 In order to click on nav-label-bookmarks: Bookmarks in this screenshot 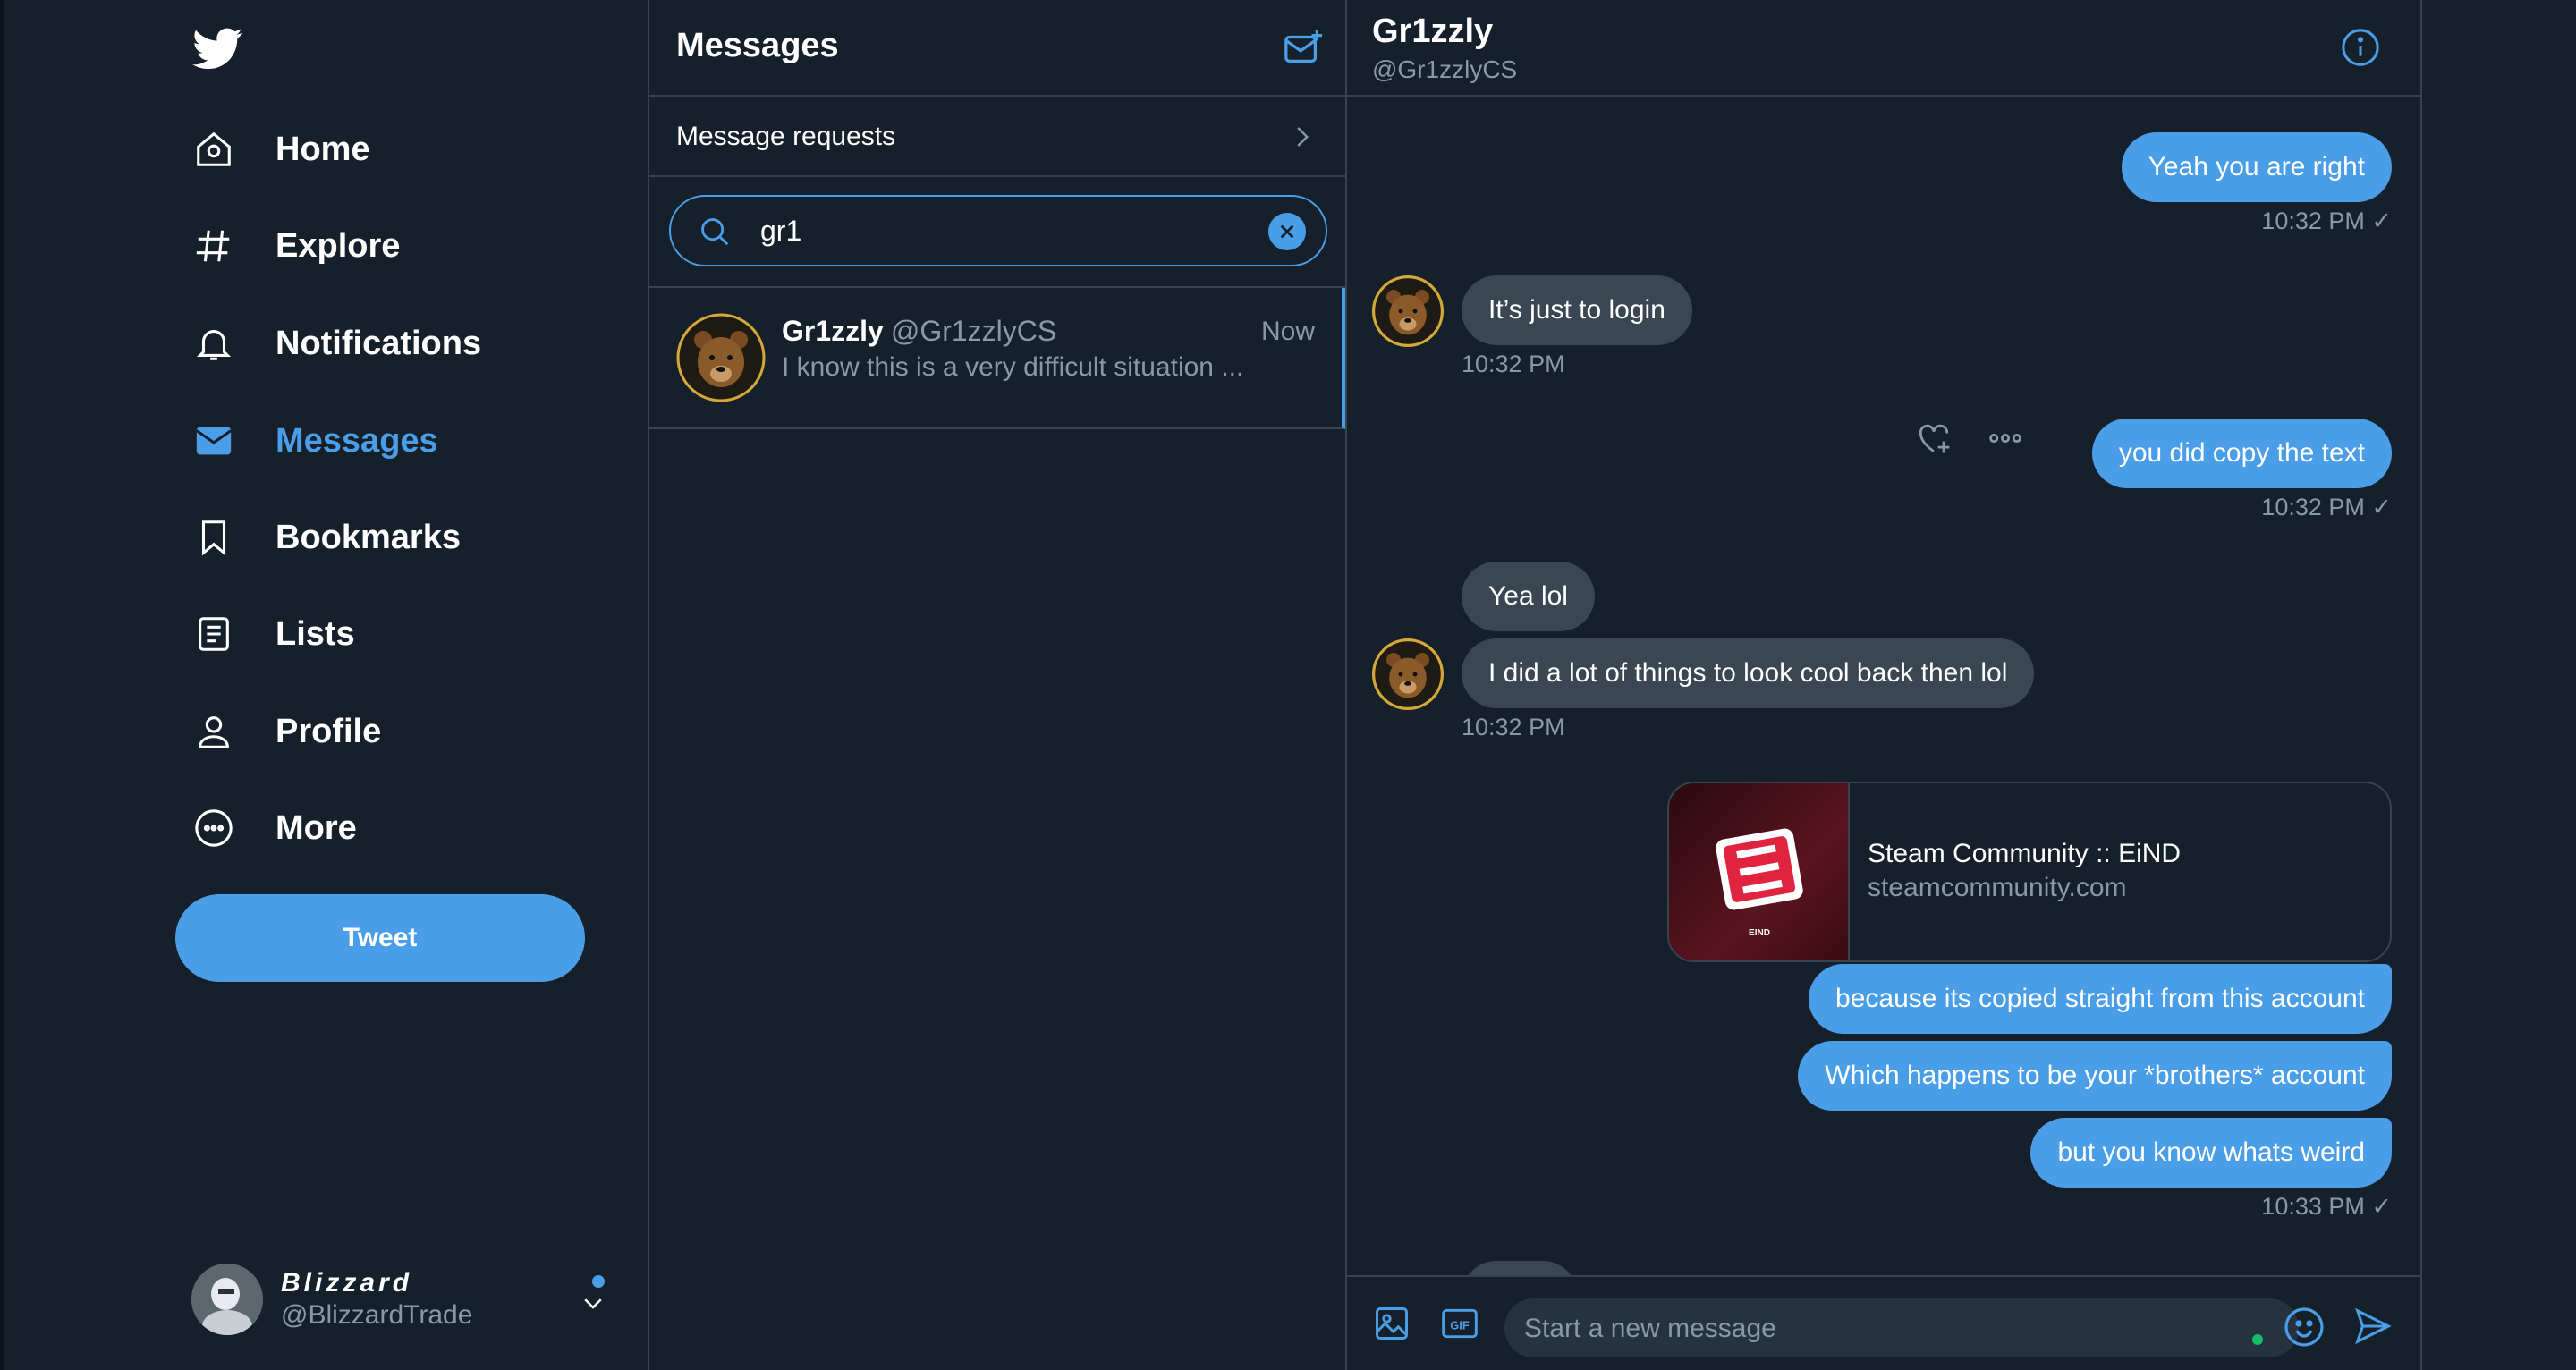, I will do `click(368, 537)`.